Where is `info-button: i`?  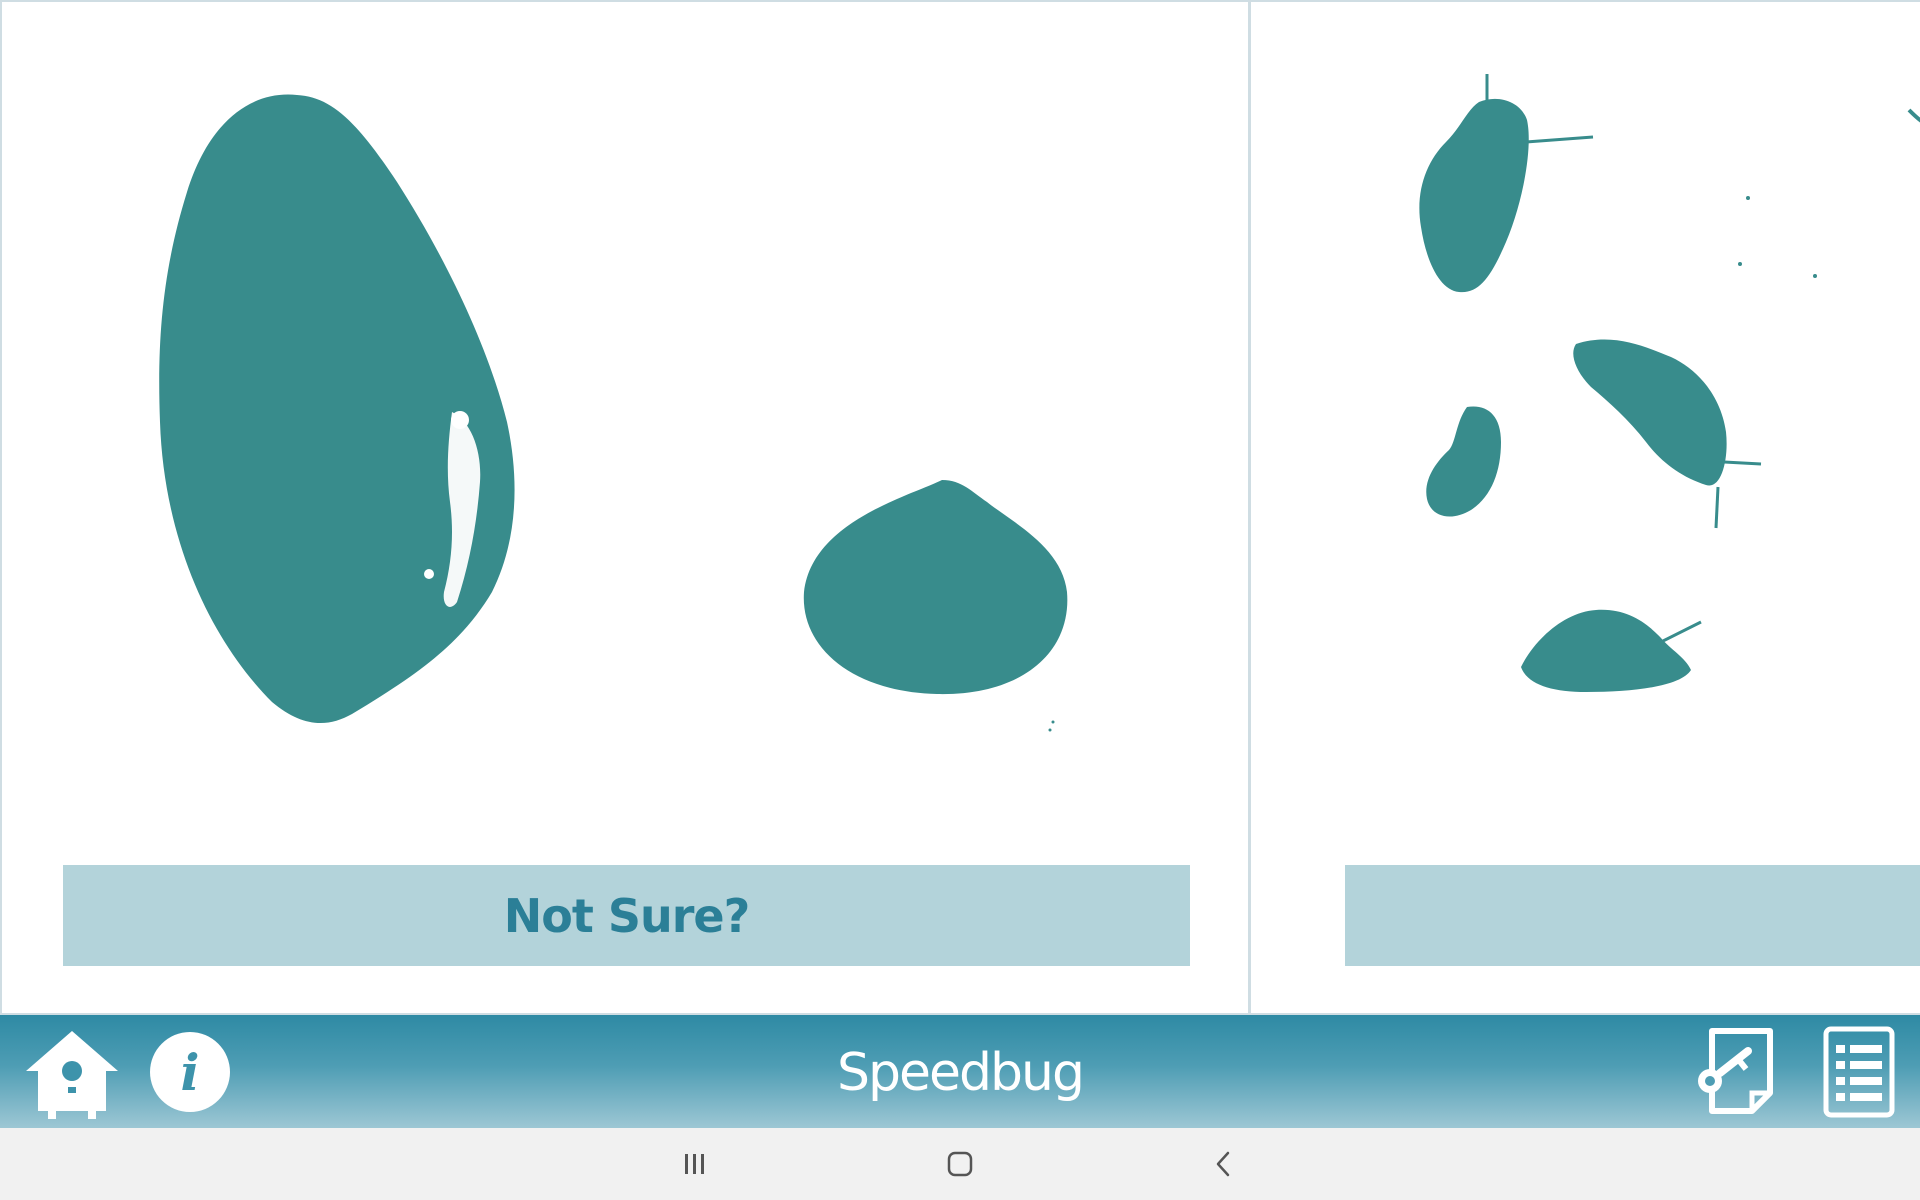
info-button: i is located at coordinates (190, 1072).